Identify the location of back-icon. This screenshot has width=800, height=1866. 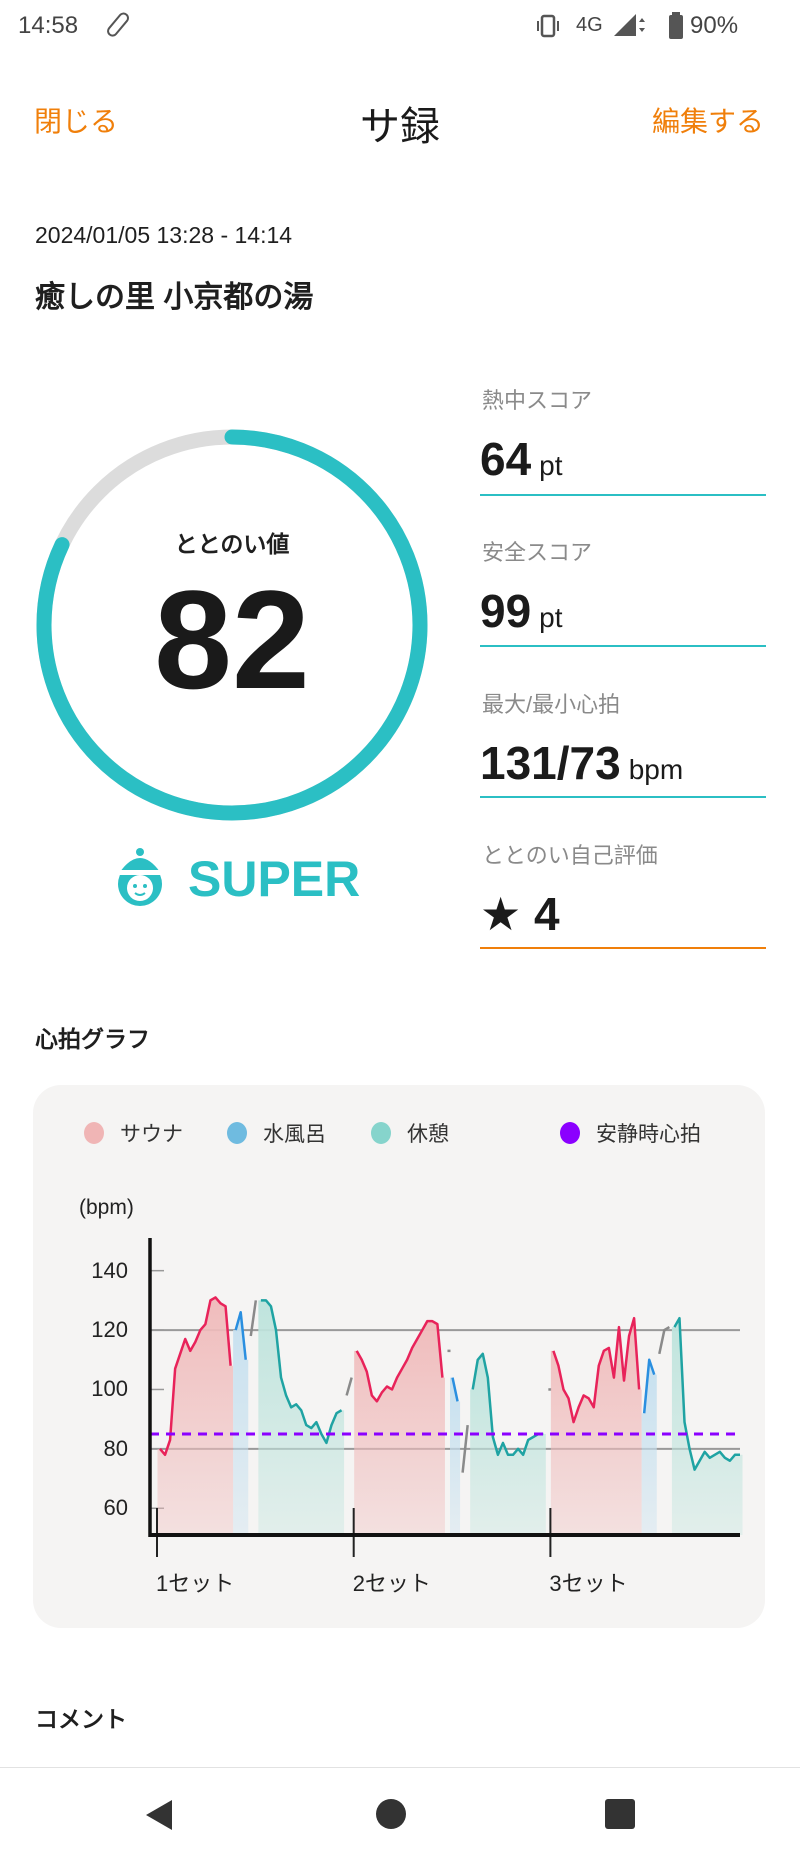
(159, 1815).